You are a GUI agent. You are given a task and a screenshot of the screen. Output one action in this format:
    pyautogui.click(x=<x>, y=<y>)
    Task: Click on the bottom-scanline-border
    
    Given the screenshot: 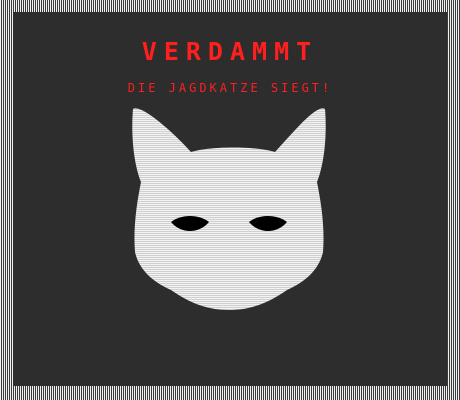 What is the action you would take?
    pyautogui.click(x=230, y=392)
    